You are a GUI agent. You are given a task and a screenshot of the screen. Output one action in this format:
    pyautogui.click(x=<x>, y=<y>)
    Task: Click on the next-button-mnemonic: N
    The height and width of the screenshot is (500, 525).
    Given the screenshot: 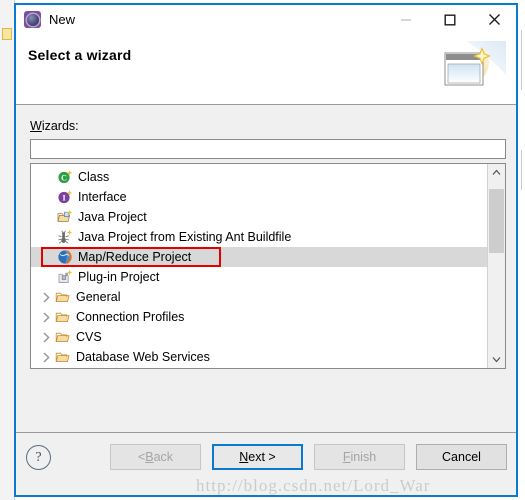 What is the action you would take?
    pyautogui.click(x=244, y=457)
    